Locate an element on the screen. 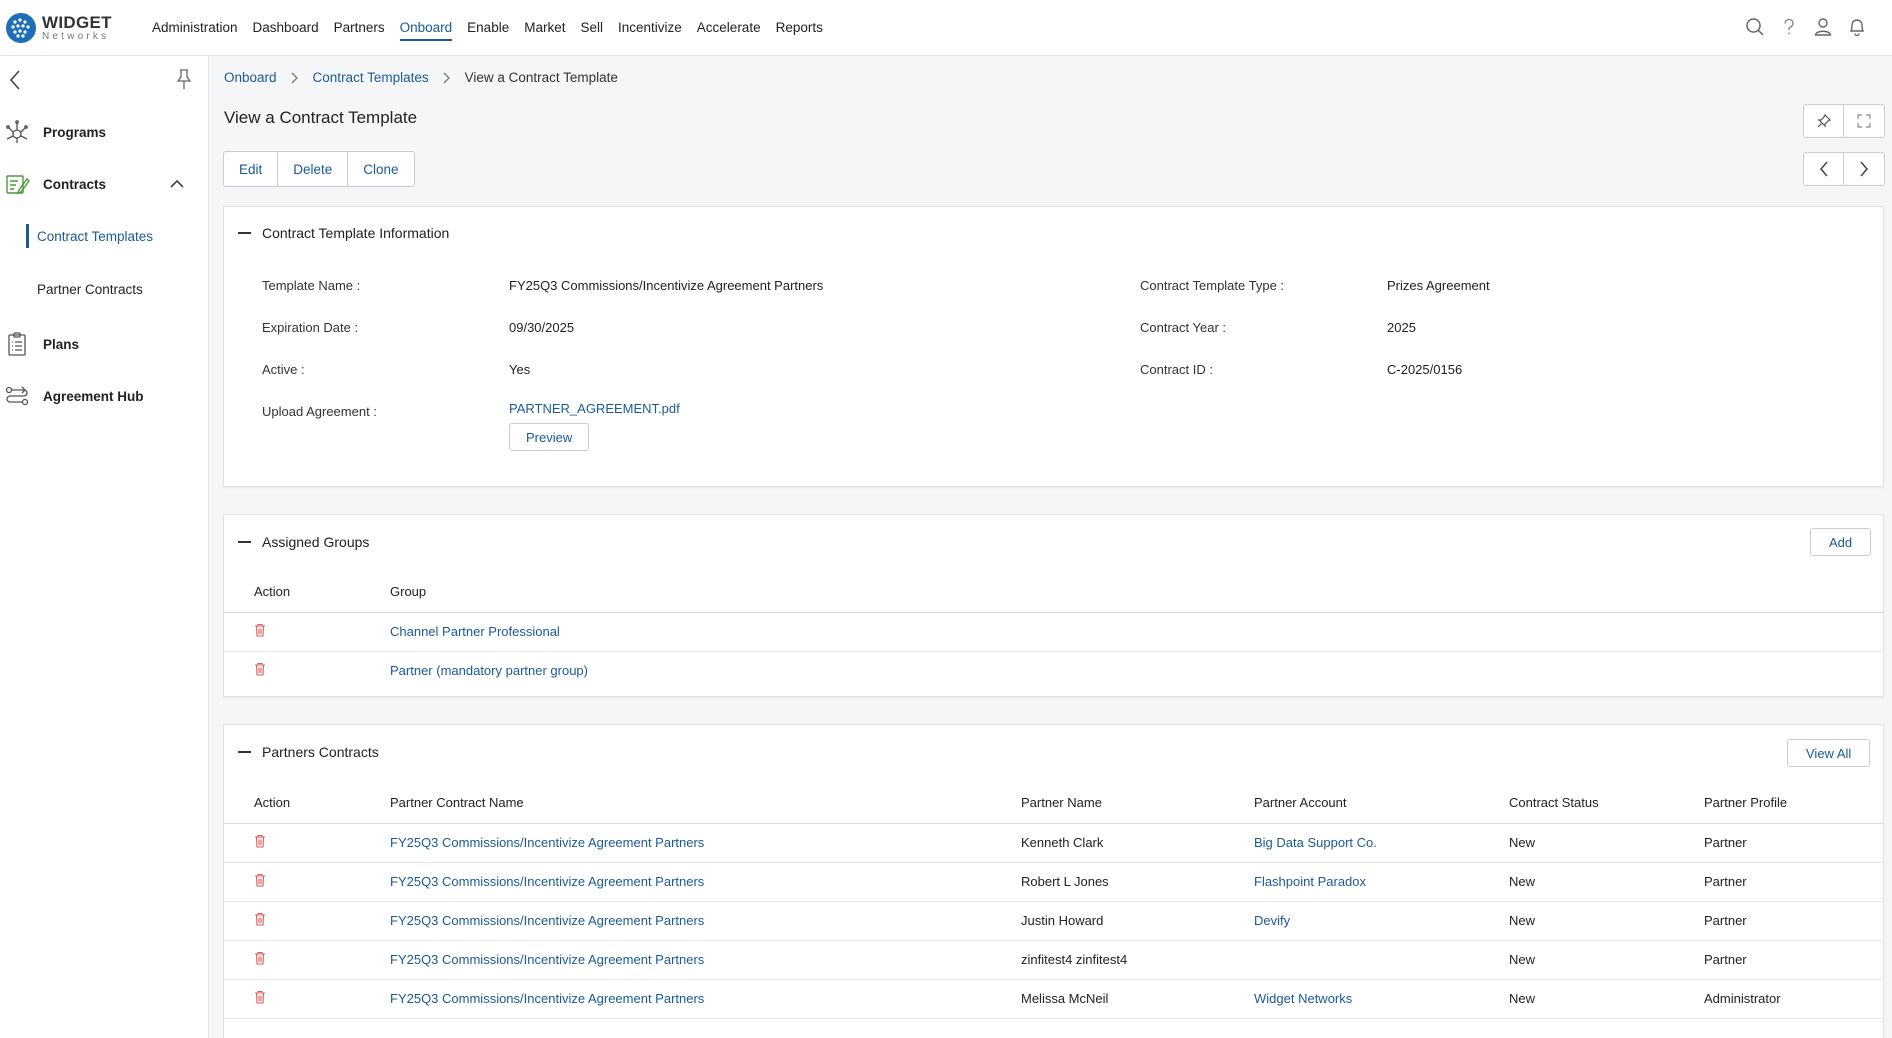 The width and height of the screenshot is (1892, 1038). sidebar-item-programs: Programs is located at coordinates (104, 132).